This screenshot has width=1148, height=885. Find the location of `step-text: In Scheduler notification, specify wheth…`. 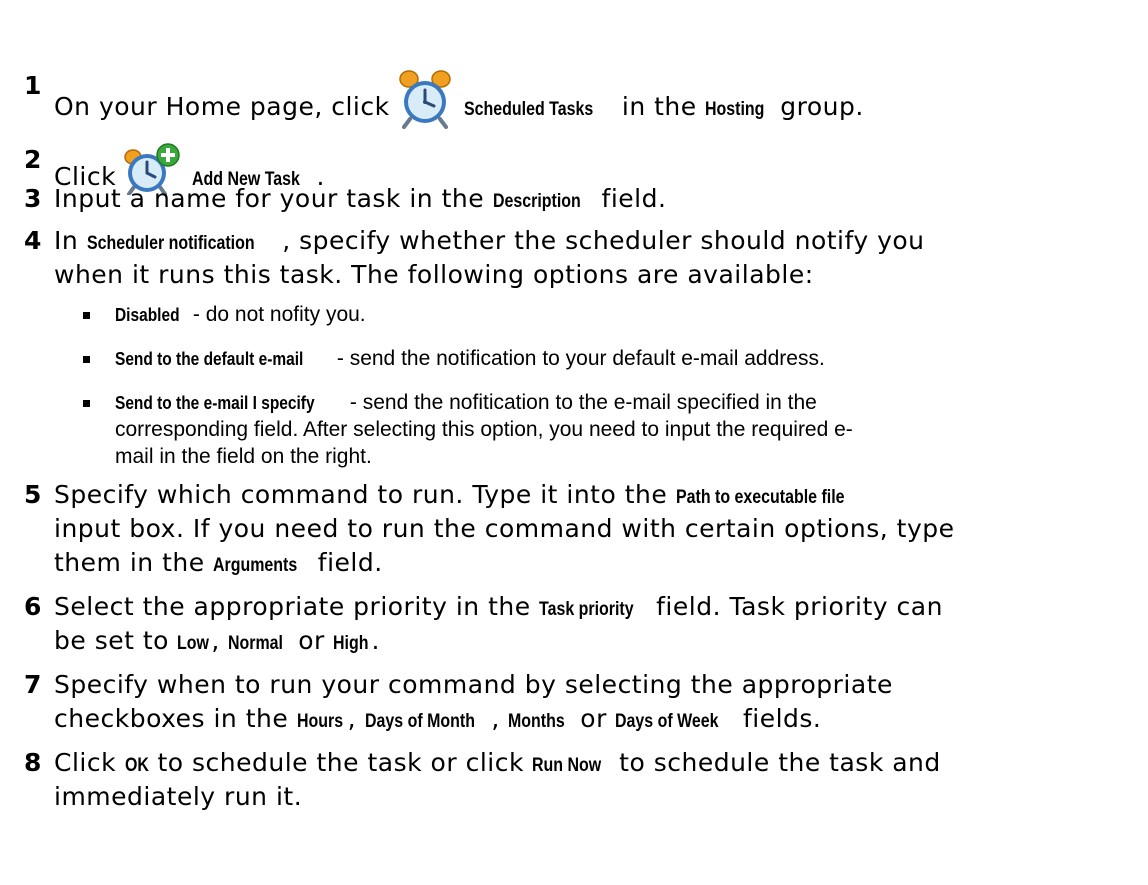

step-text: In Scheduler notification, specify wheth… is located at coordinates (596, 242).